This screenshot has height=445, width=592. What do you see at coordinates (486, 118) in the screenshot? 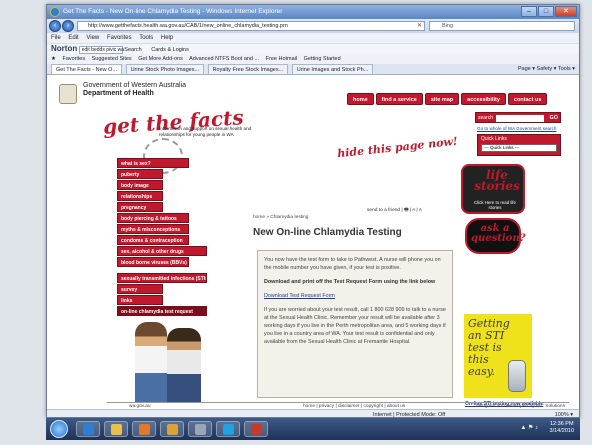
I see `site-search-label: search` at bounding box center [486, 118].